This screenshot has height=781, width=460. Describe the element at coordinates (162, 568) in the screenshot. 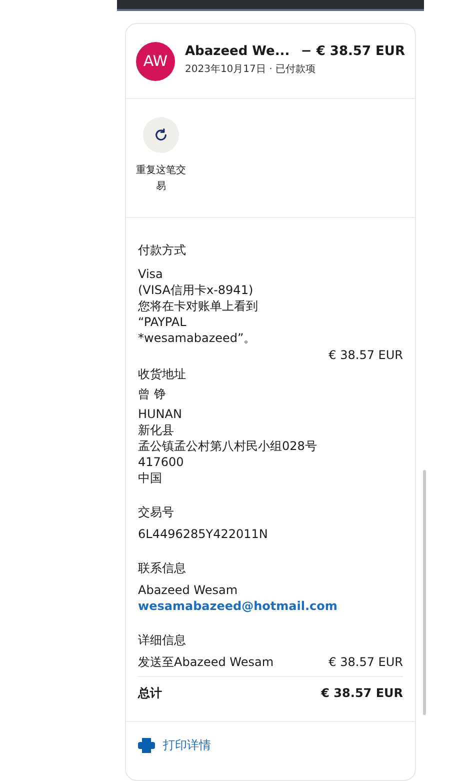

I see `section-heading: 联系信息` at that location.